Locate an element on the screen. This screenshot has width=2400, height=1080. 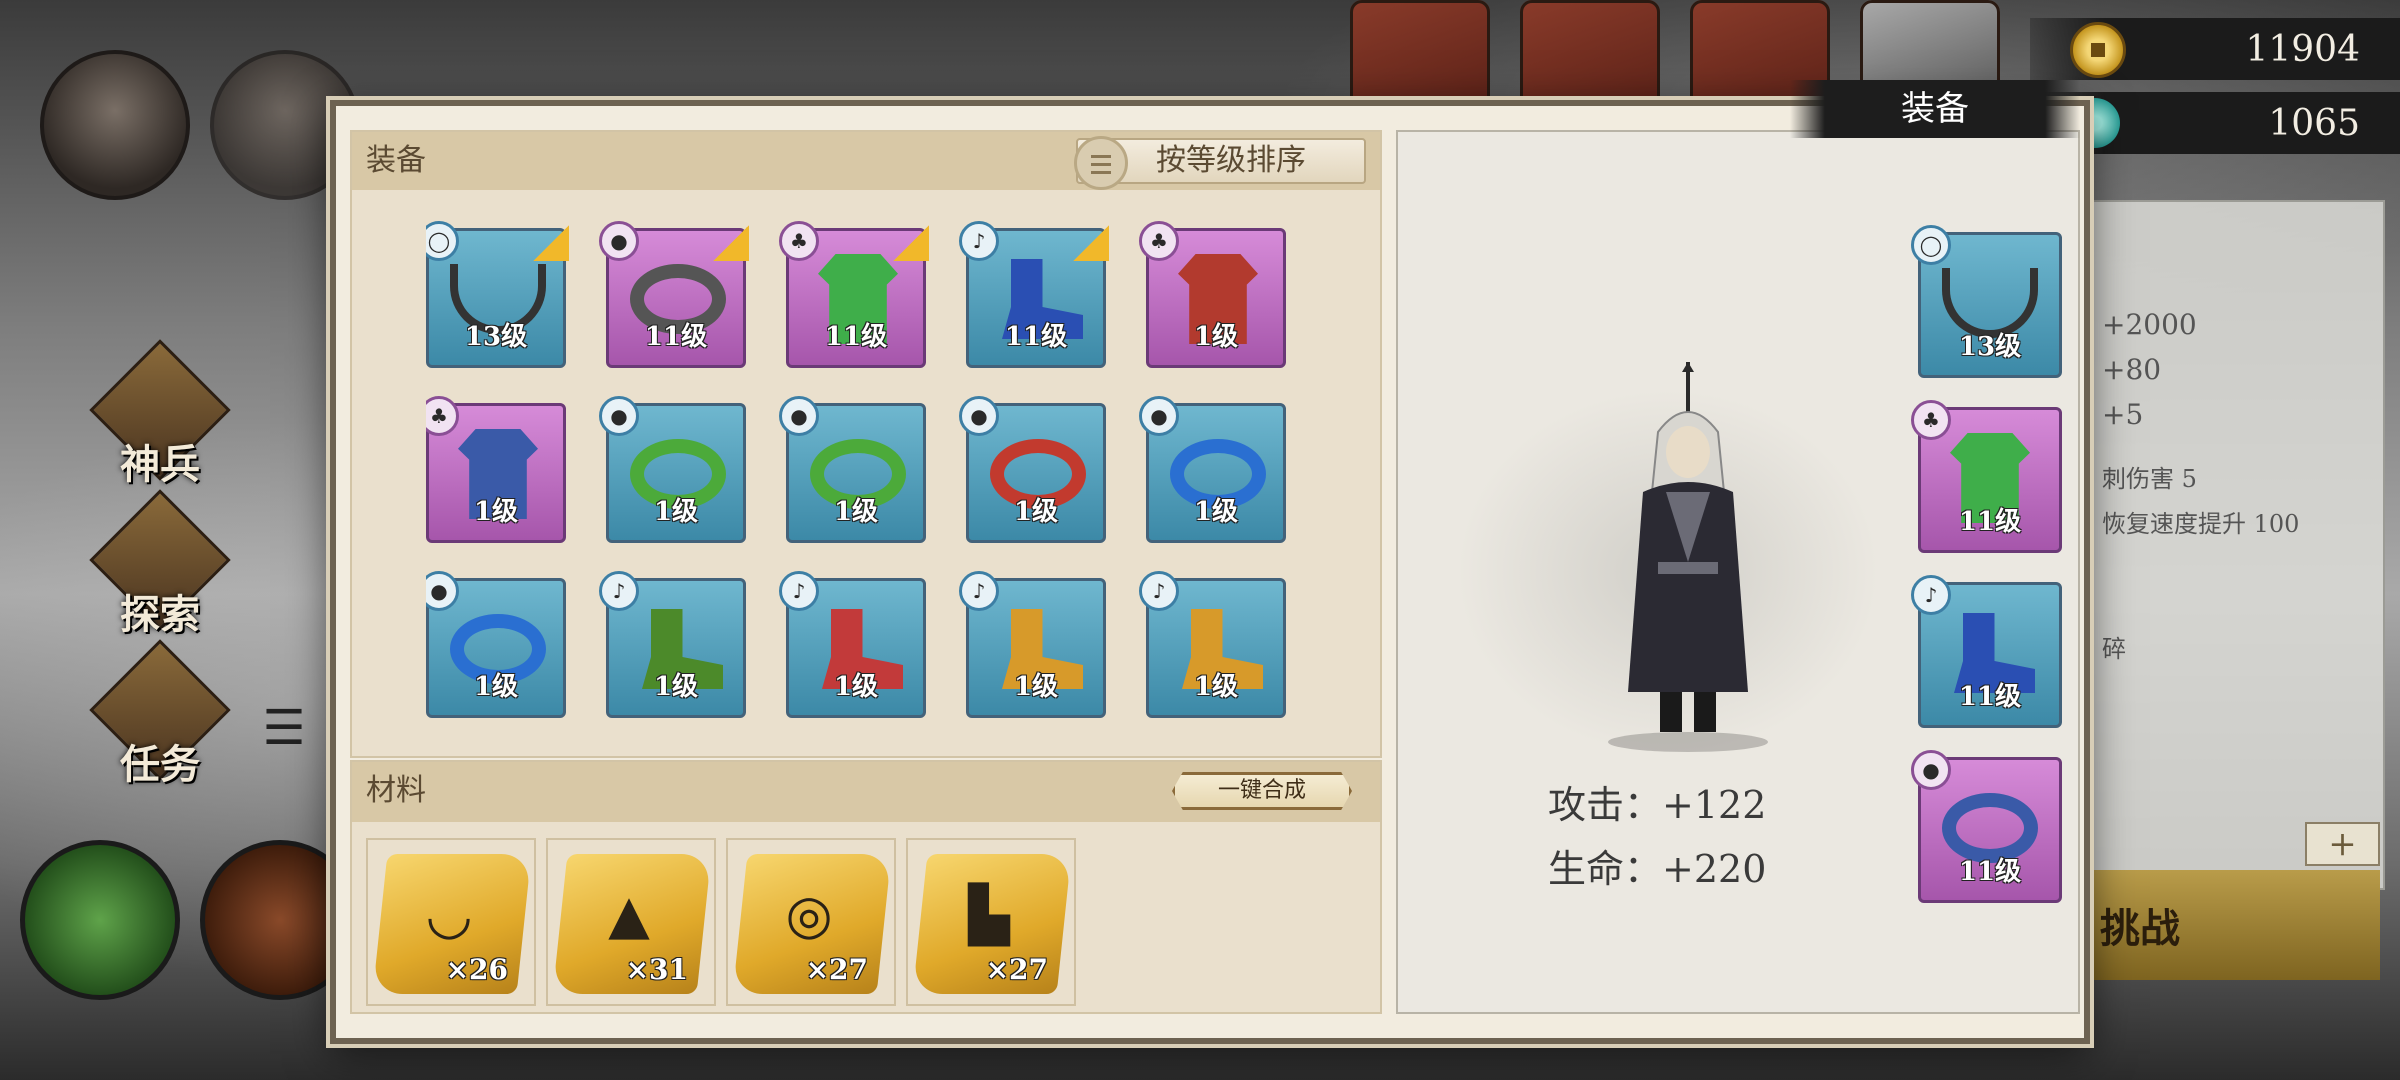
material-item: ▲ ×31 is located at coordinates (631, 922).